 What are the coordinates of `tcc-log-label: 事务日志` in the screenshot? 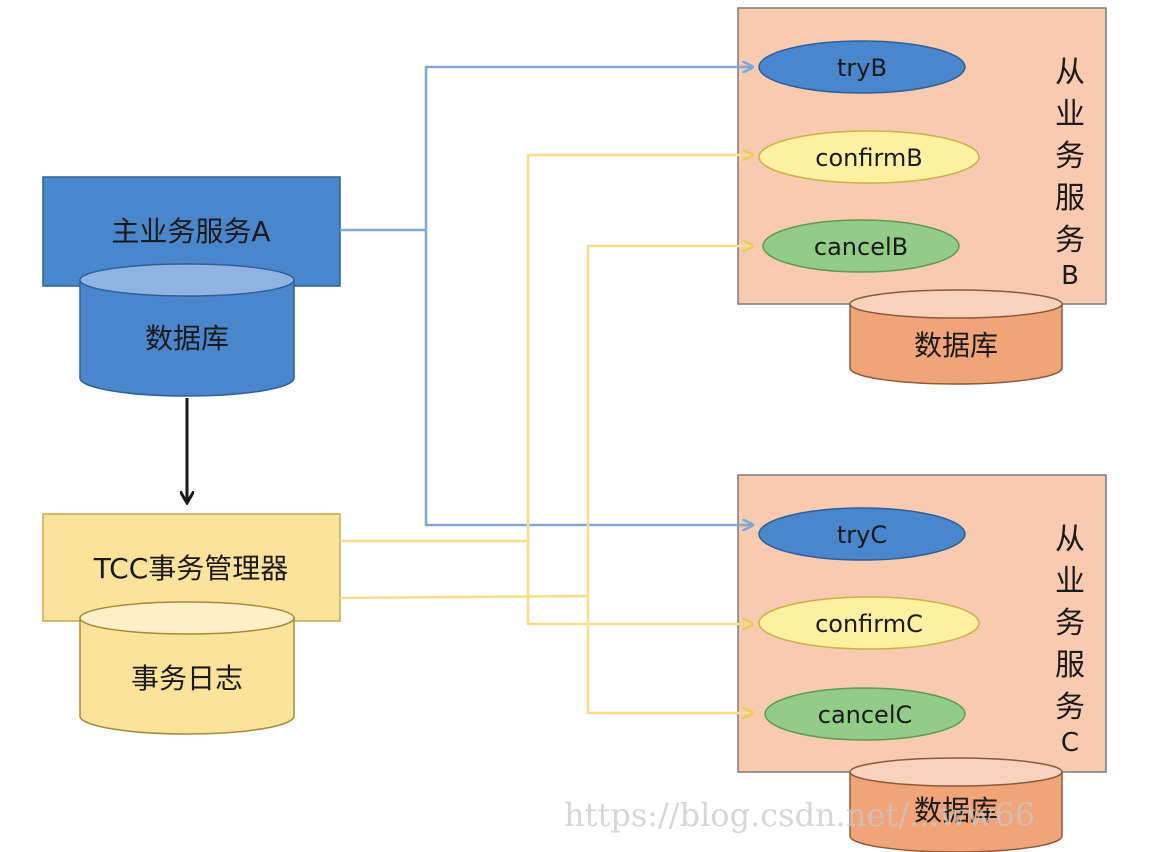 It's located at (187, 678).